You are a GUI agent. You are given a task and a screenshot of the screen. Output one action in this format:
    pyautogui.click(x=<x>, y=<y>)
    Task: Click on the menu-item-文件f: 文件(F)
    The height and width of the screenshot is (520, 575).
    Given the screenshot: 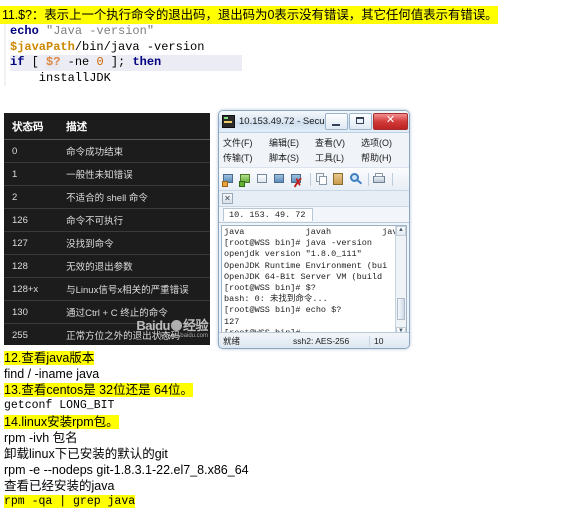 What is the action you would take?
    pyautogui.click(x=246, y=142)
    